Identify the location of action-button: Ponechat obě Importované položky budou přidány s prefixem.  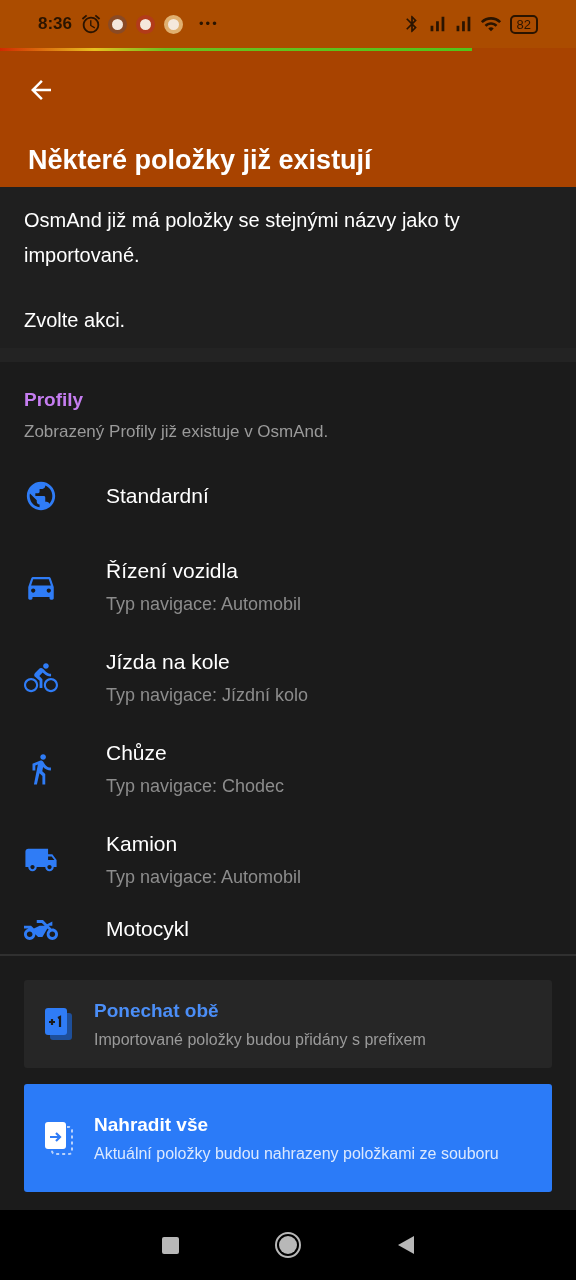
(288, 1024).